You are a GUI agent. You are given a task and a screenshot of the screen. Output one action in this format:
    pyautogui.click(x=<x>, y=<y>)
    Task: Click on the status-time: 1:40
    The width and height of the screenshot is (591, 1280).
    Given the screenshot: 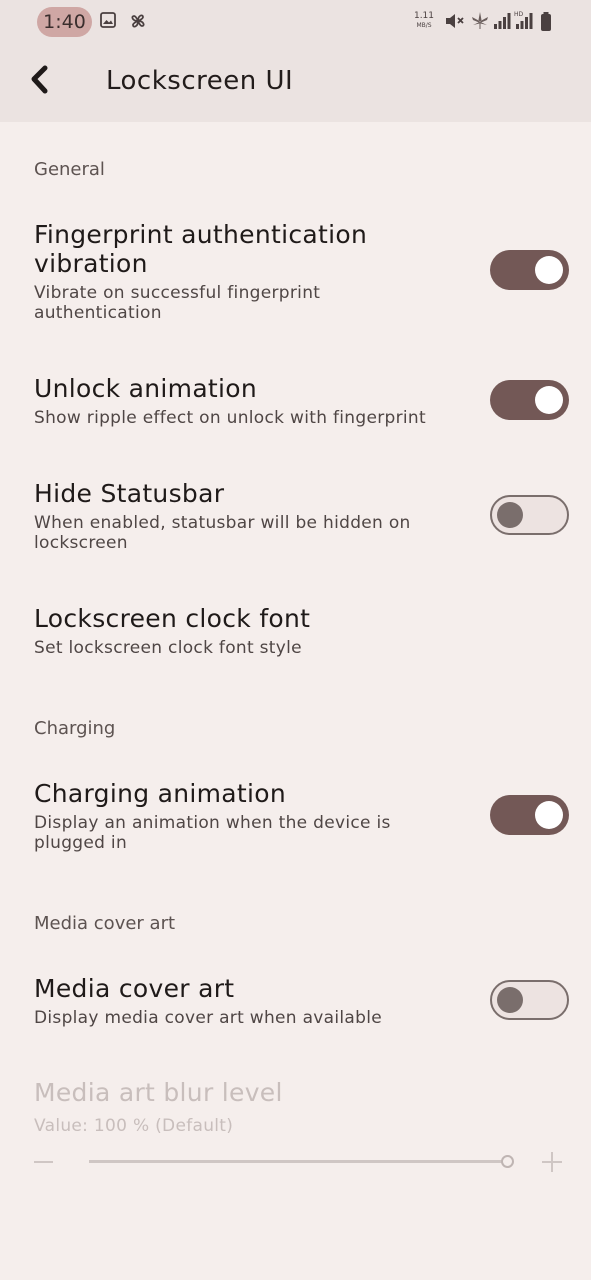 What is the action you would take?
    pyautogui.click(x=64, y=22)
    